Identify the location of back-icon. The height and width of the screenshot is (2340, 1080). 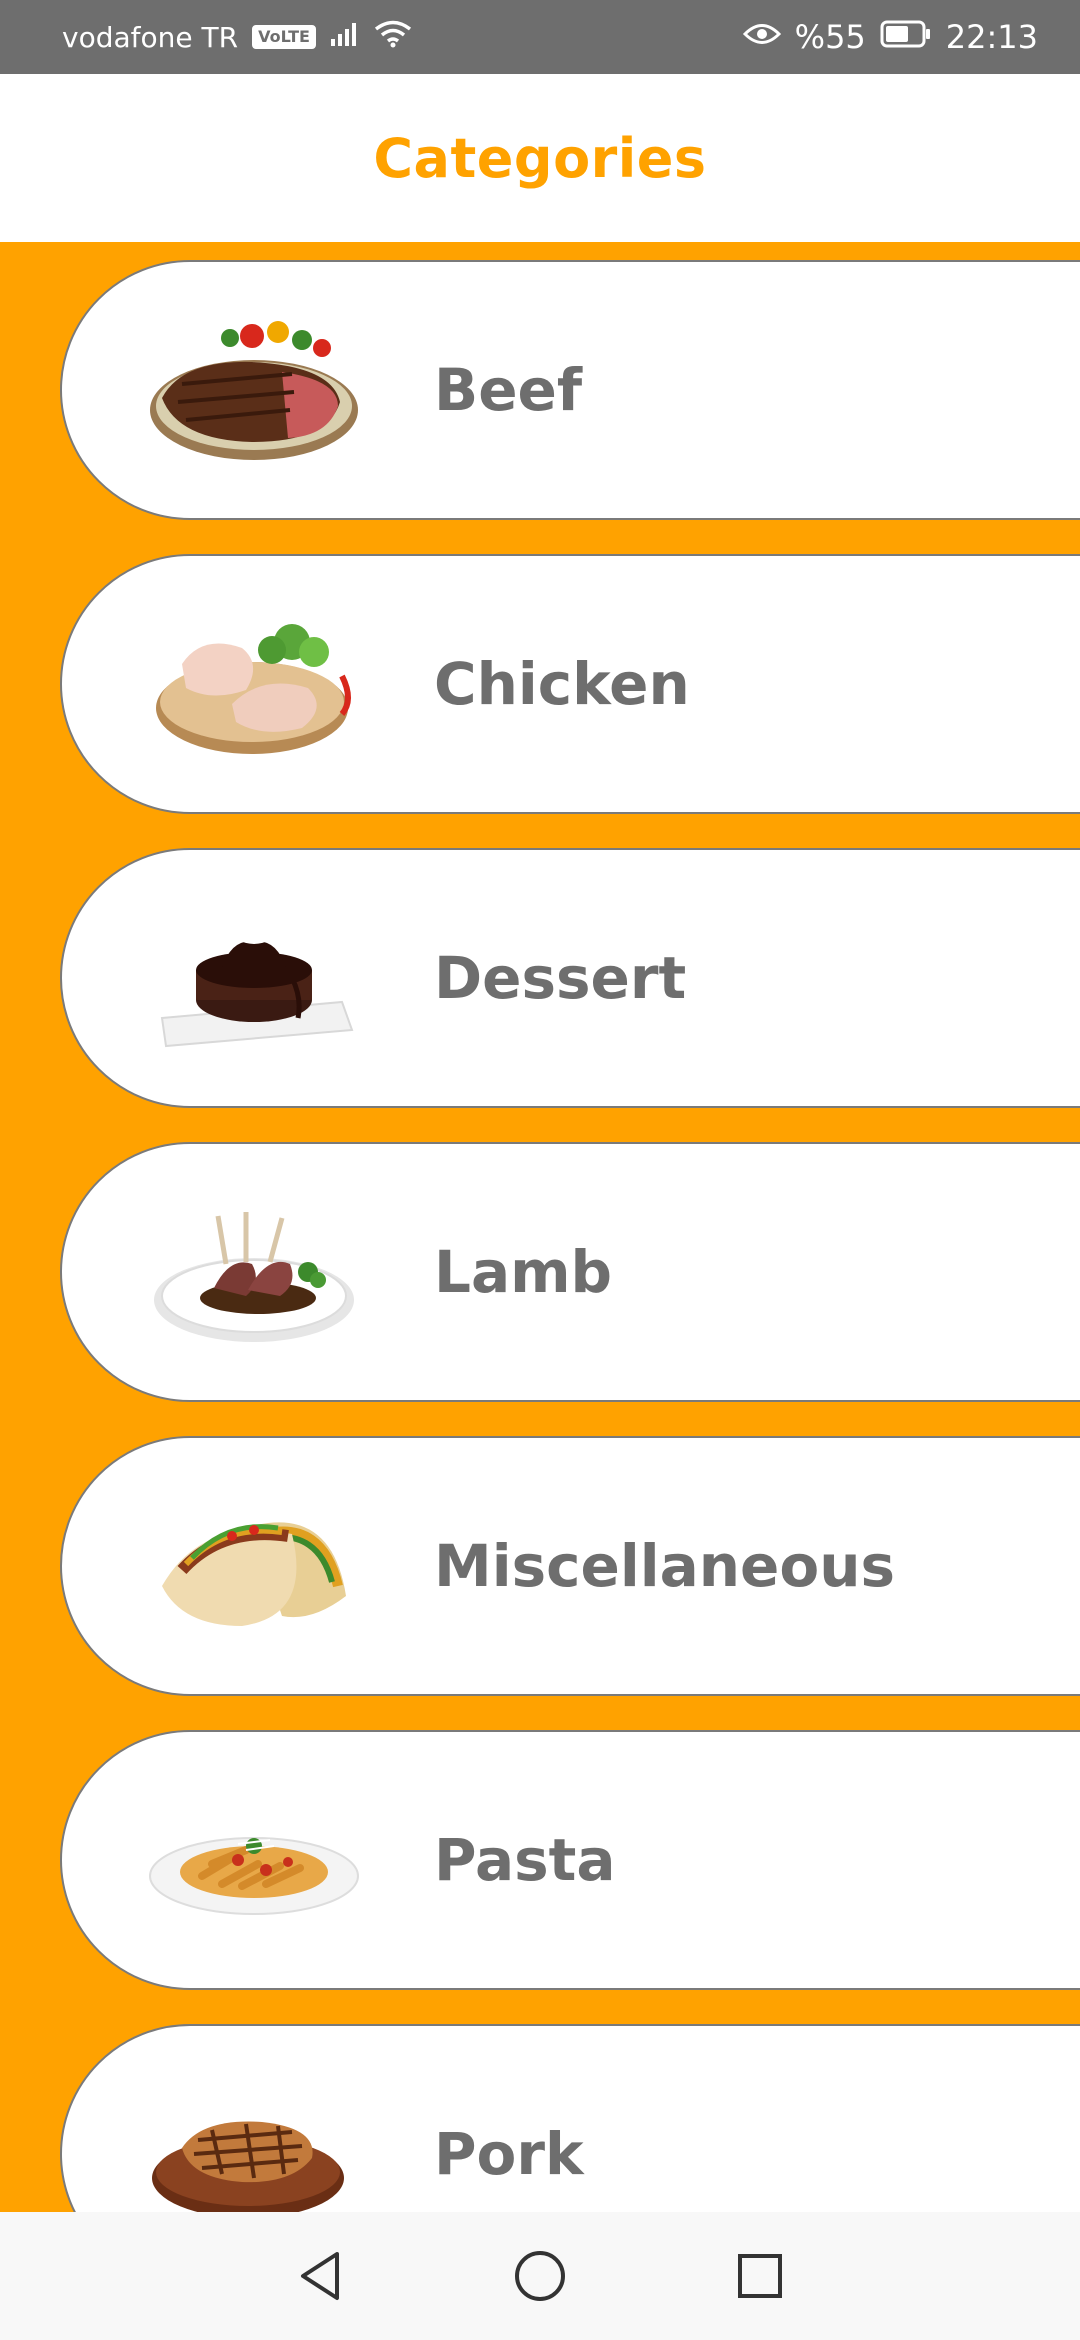
(320, 2276).